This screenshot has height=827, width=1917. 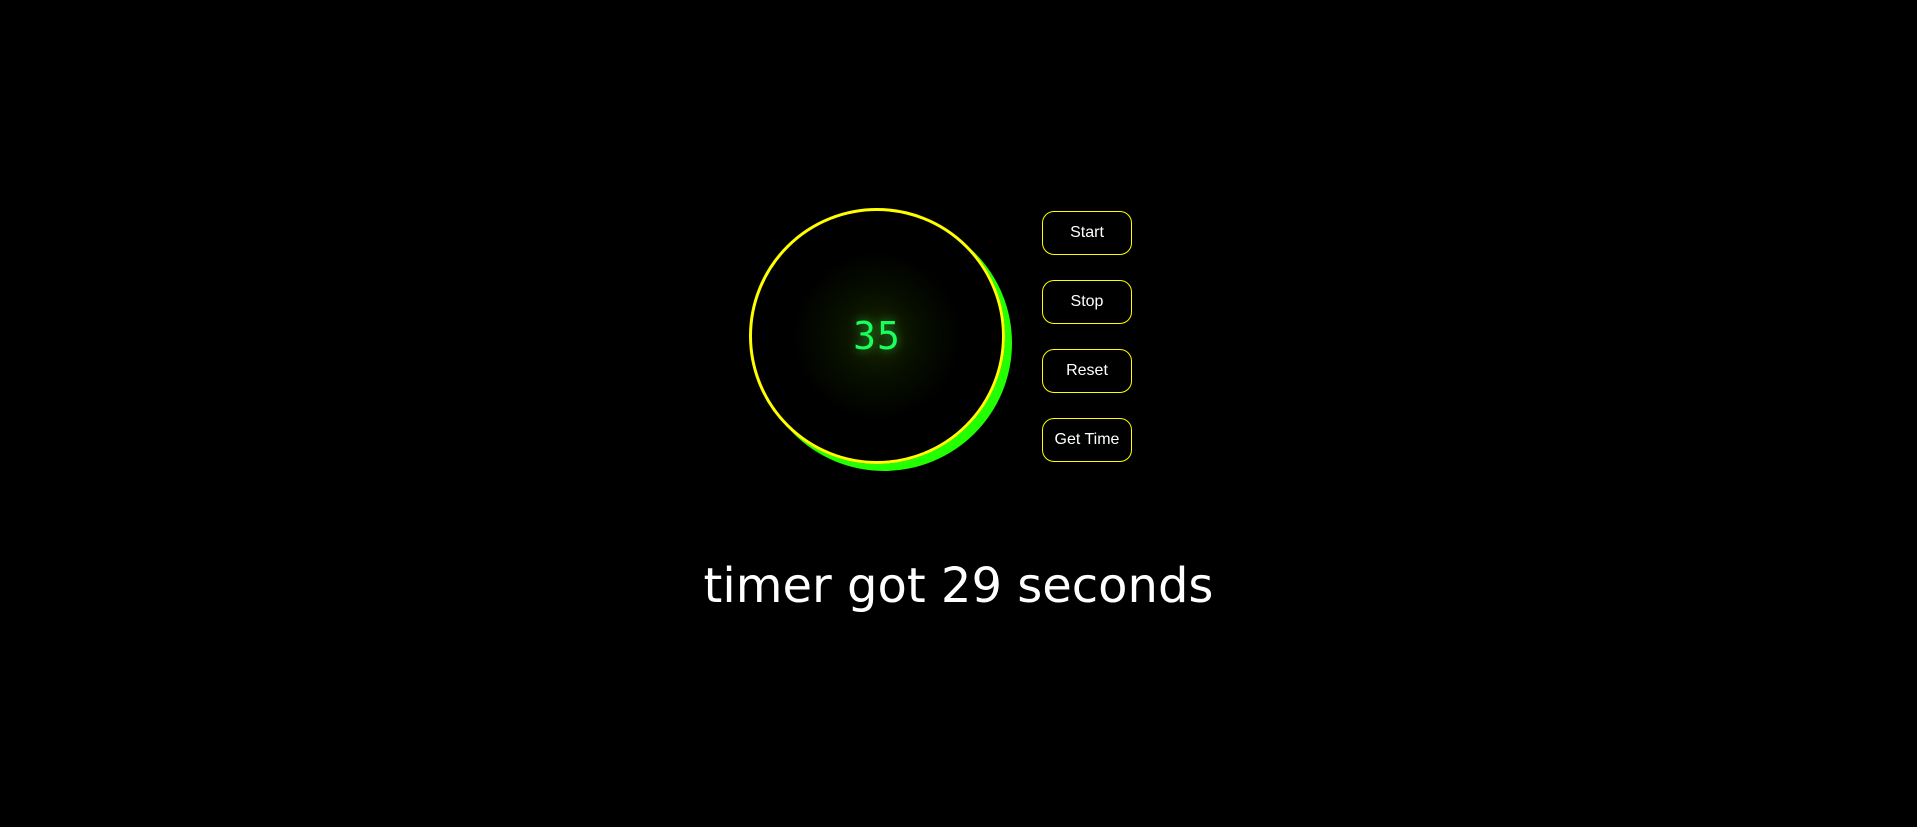 I want to click on stop-button: Stop, so click(x=1087, y=302).